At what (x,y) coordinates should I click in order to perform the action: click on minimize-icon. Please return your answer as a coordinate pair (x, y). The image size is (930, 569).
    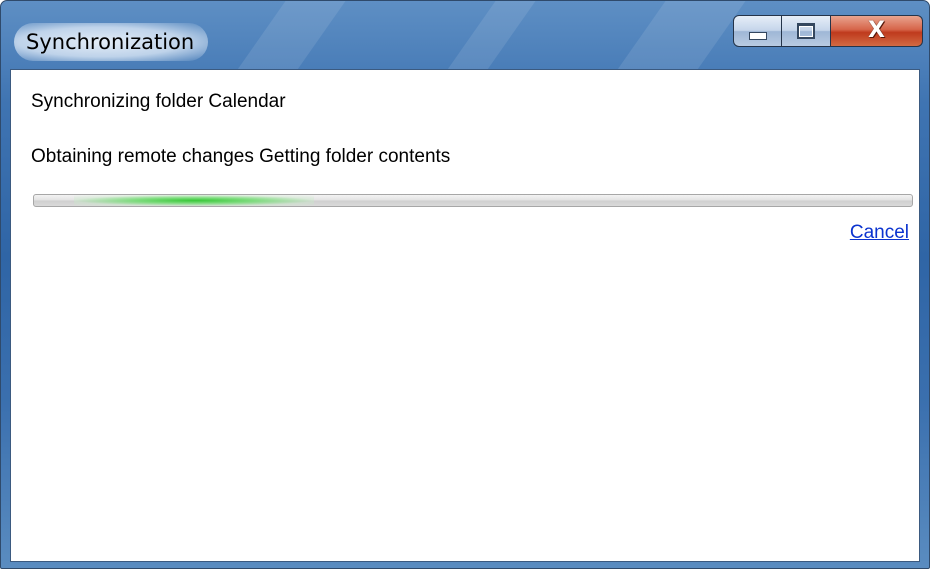
    Looking at the image, I should click on (757, 36).